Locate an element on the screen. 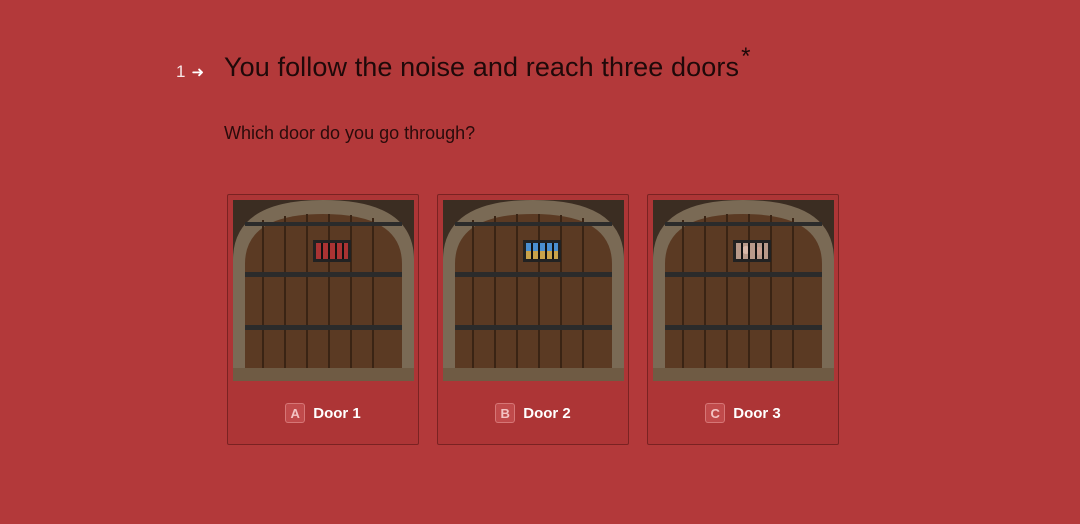 The height and width of the screenshot is (524, 1080). question-number-text: 1 is located at coordinates (181, 71).